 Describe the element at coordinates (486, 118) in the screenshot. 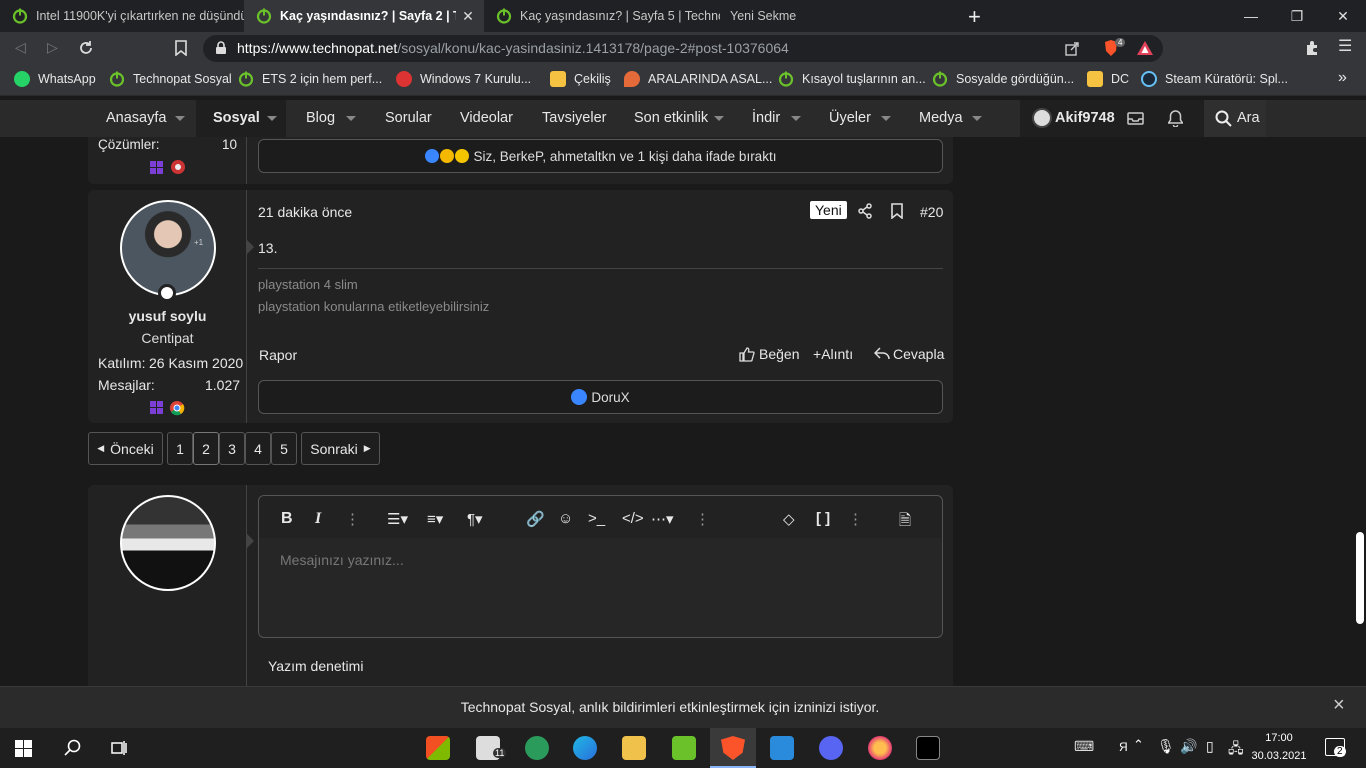

I see `nav-videolar: Videolar` at that location.